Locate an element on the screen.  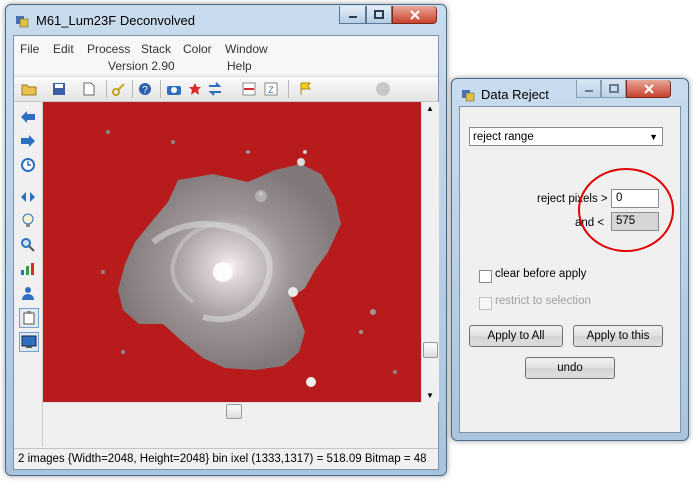
left-toolbar is located at coordinates (28, 274).